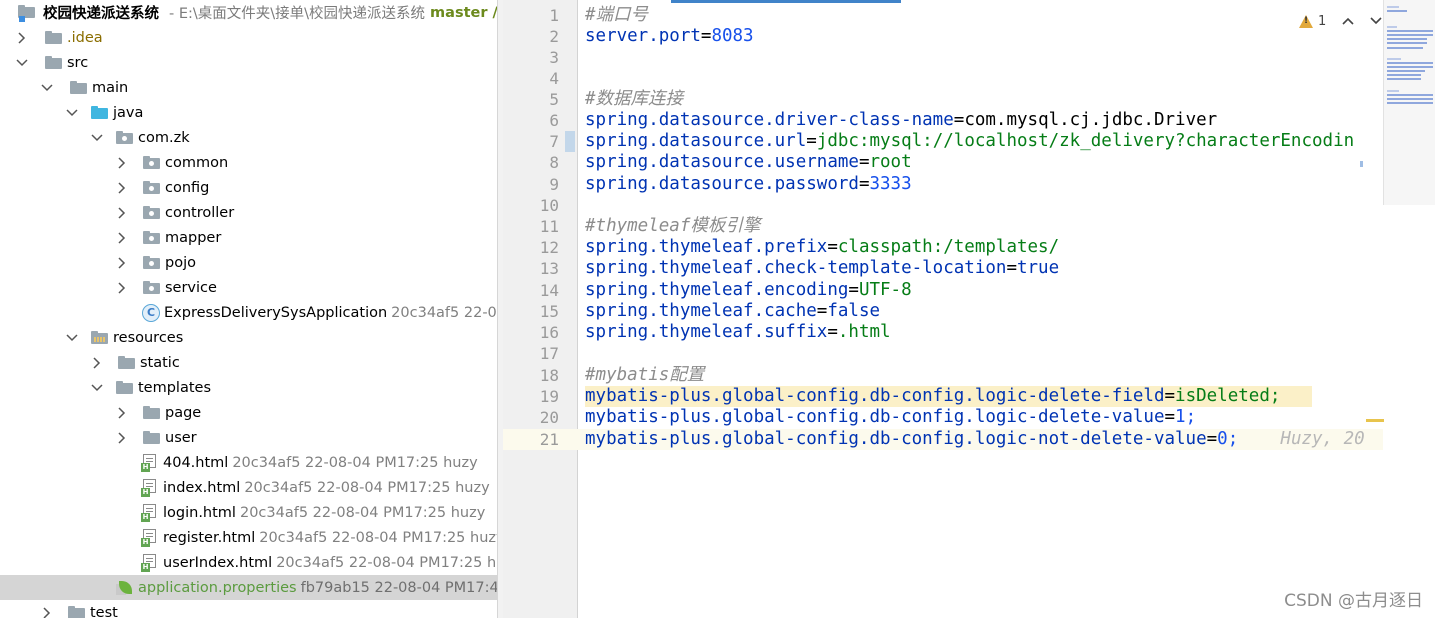 The image size is (1435, 618). Describe the element at coordinates (248, 137) in the screenshot. I see `tree-item-com-zk: com.zk` at that location.